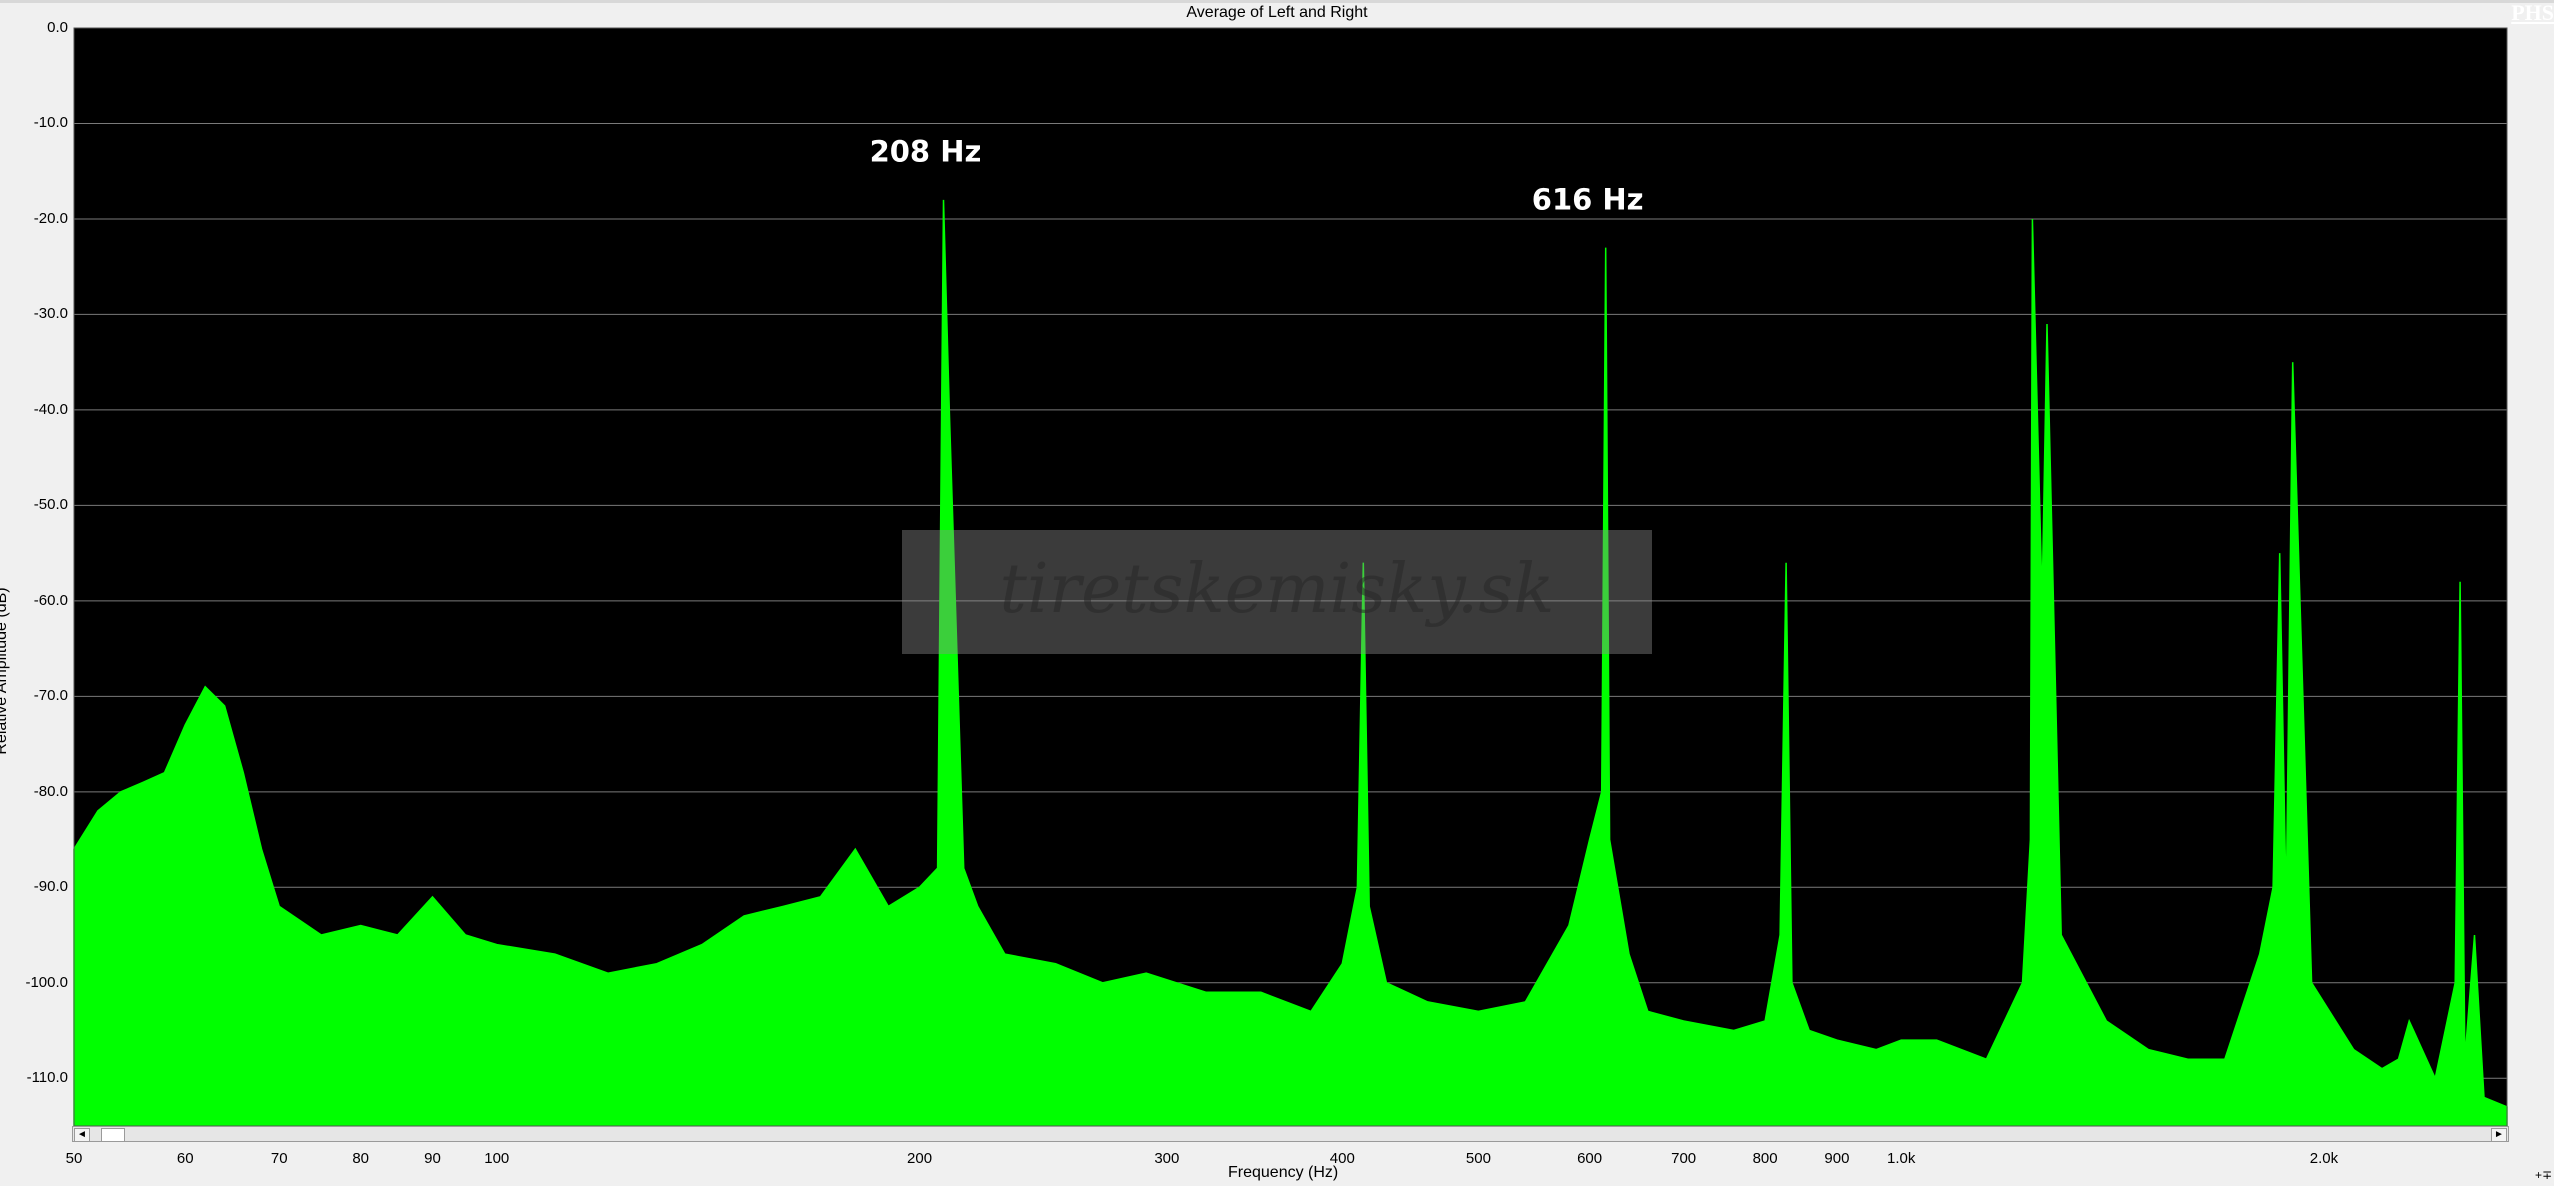 This screenshot has height=1186, width=2554. Describe the element at coordinates (279, 1158) in the screenshot. I see `x-tick-label: 70` at that location.